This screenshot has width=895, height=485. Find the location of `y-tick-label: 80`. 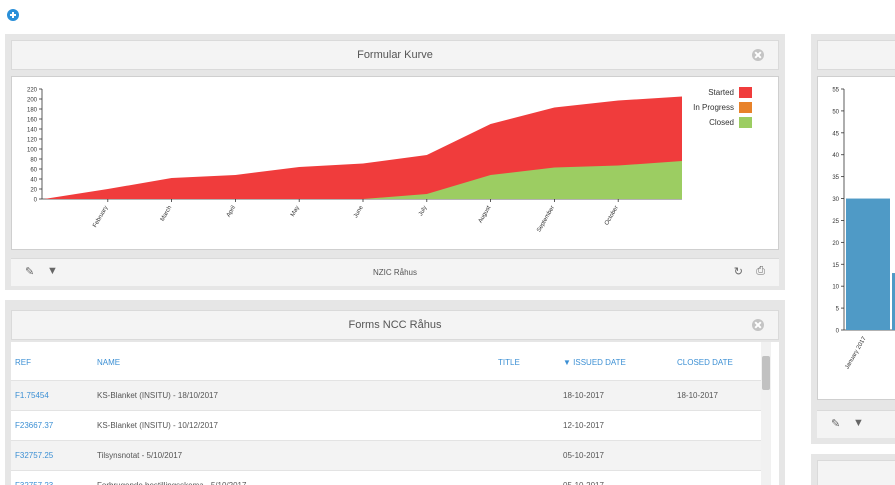

y-tick-label: 80 is located at coordinates (33, 161).